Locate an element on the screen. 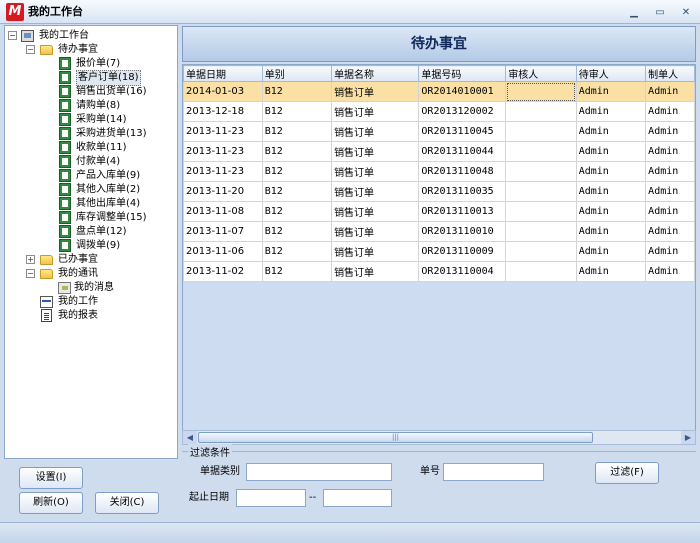 The image size is (700, 543). maximize-button: ▭ is located at coordinates (660, 13).